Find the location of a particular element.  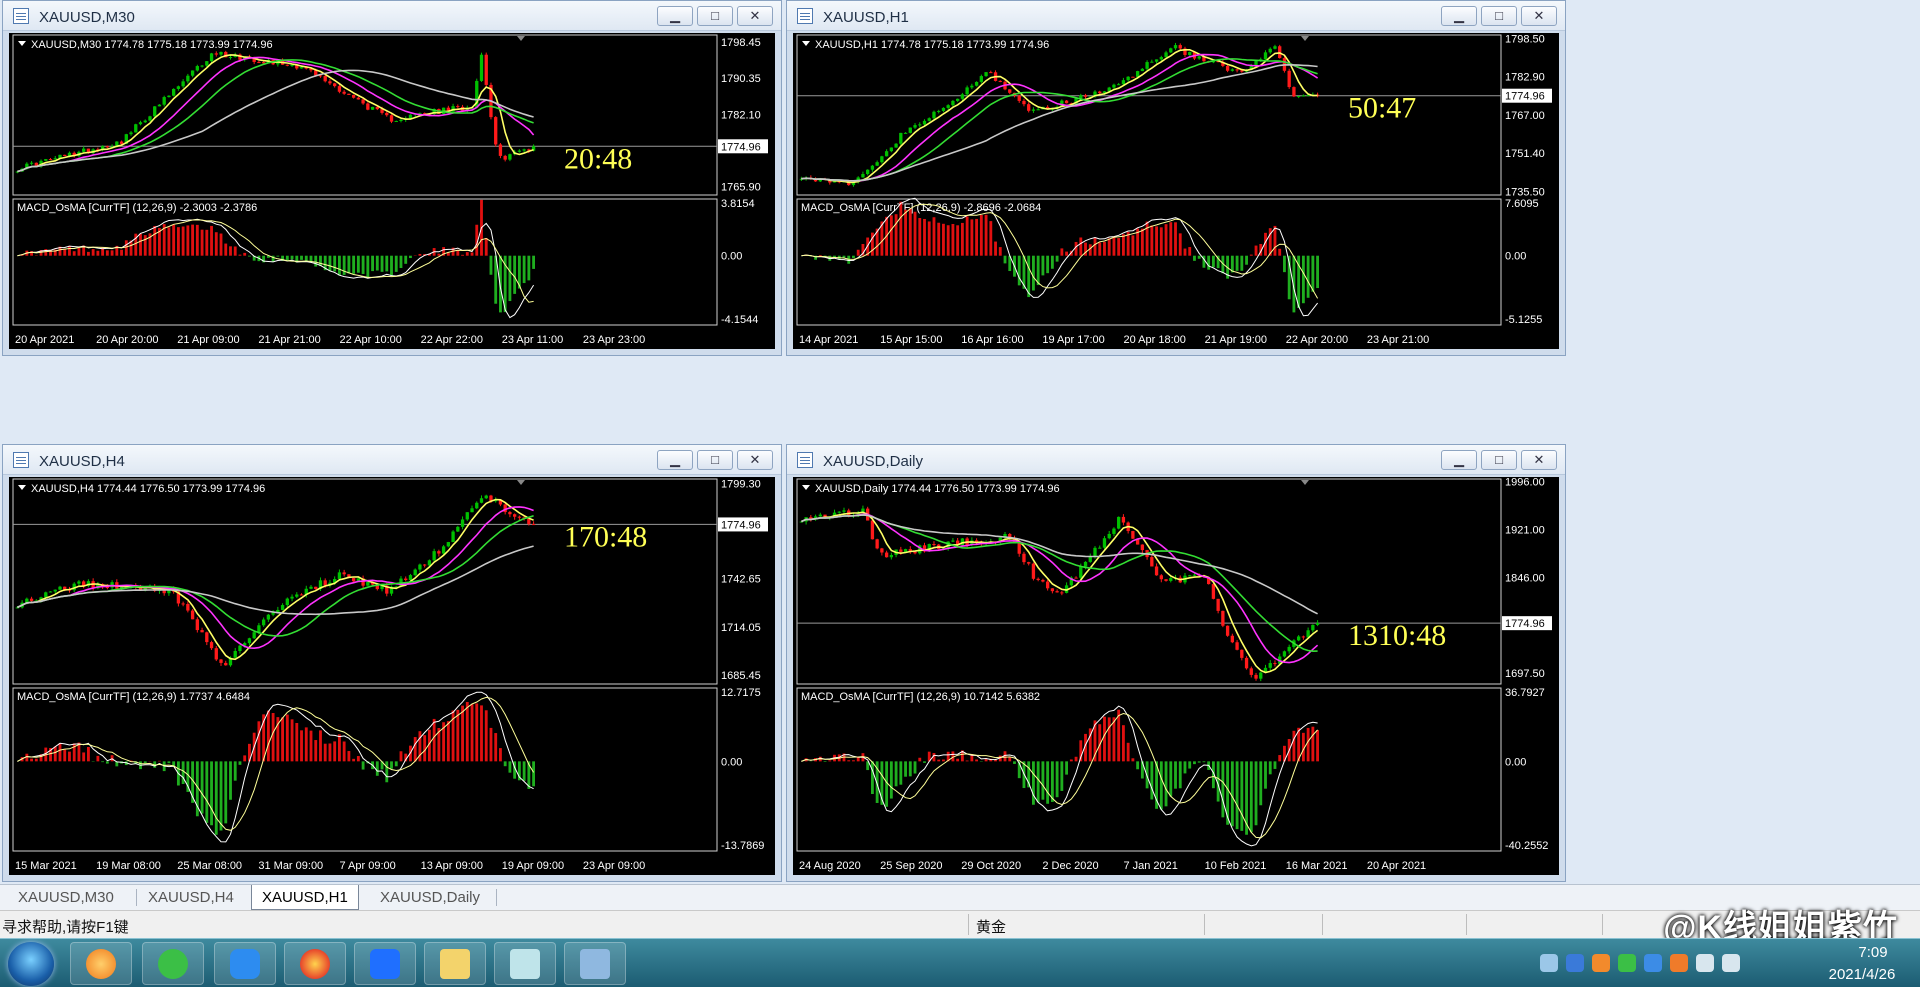

tray-wechat-icon is located at coordinates (1627, 963).